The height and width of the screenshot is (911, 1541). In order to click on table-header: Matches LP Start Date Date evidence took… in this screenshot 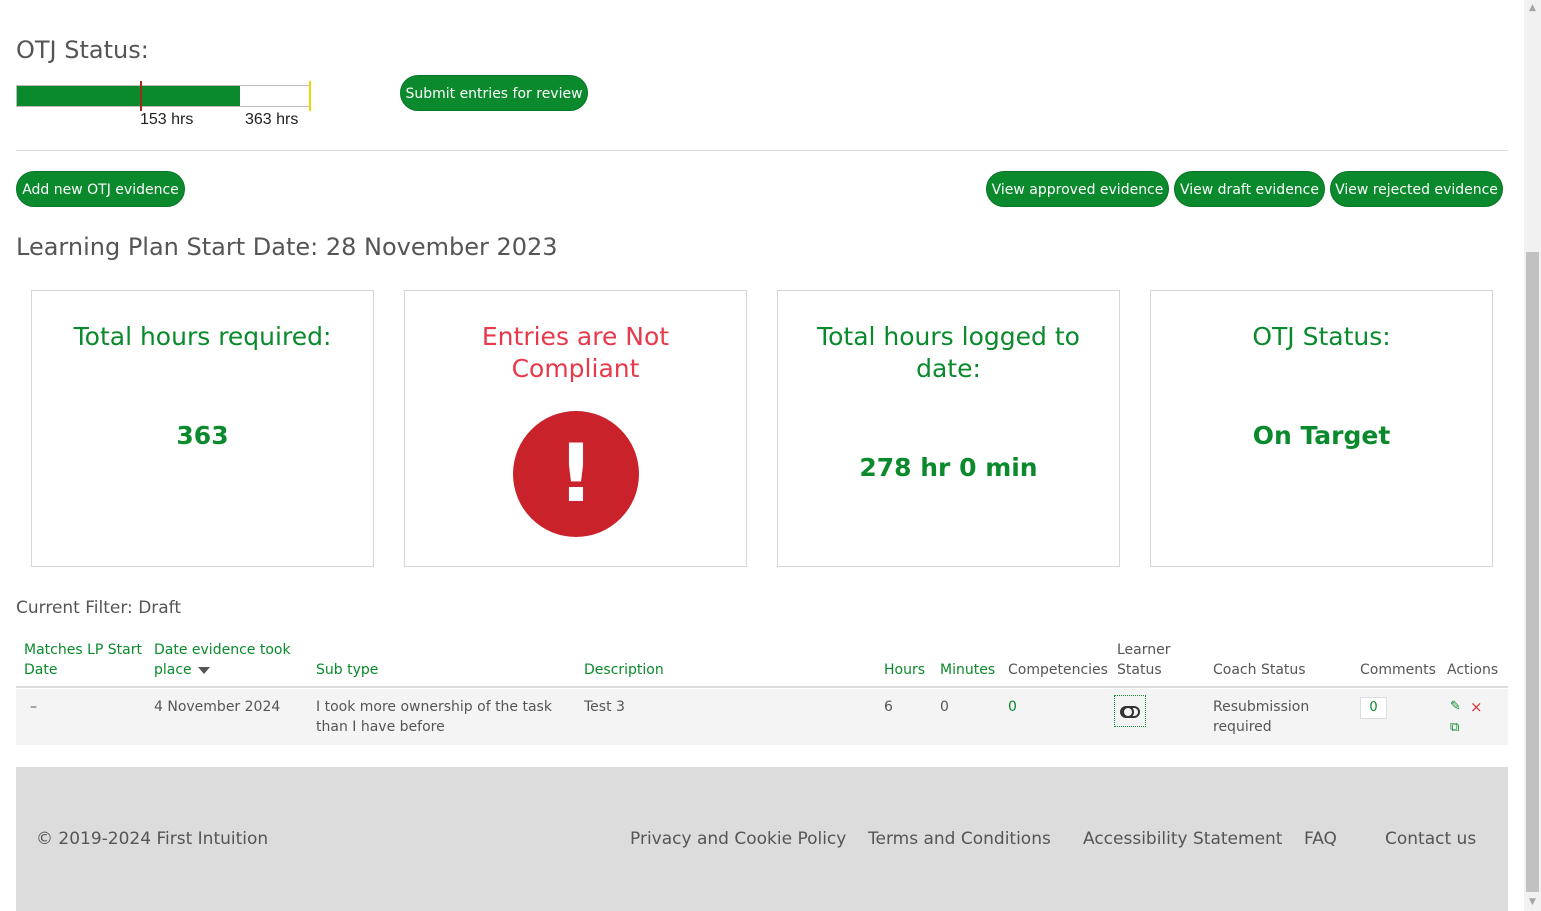, I will do `click(762, 663)`.